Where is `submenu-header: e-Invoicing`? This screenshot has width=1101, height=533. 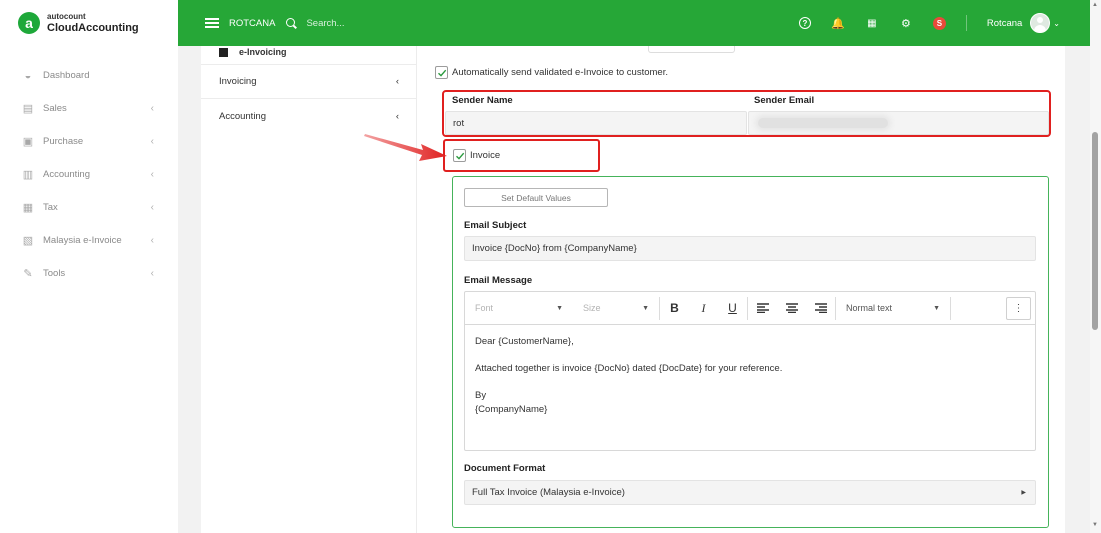
submenu-header: e-Invoicing is located at coordinates (308, 55).